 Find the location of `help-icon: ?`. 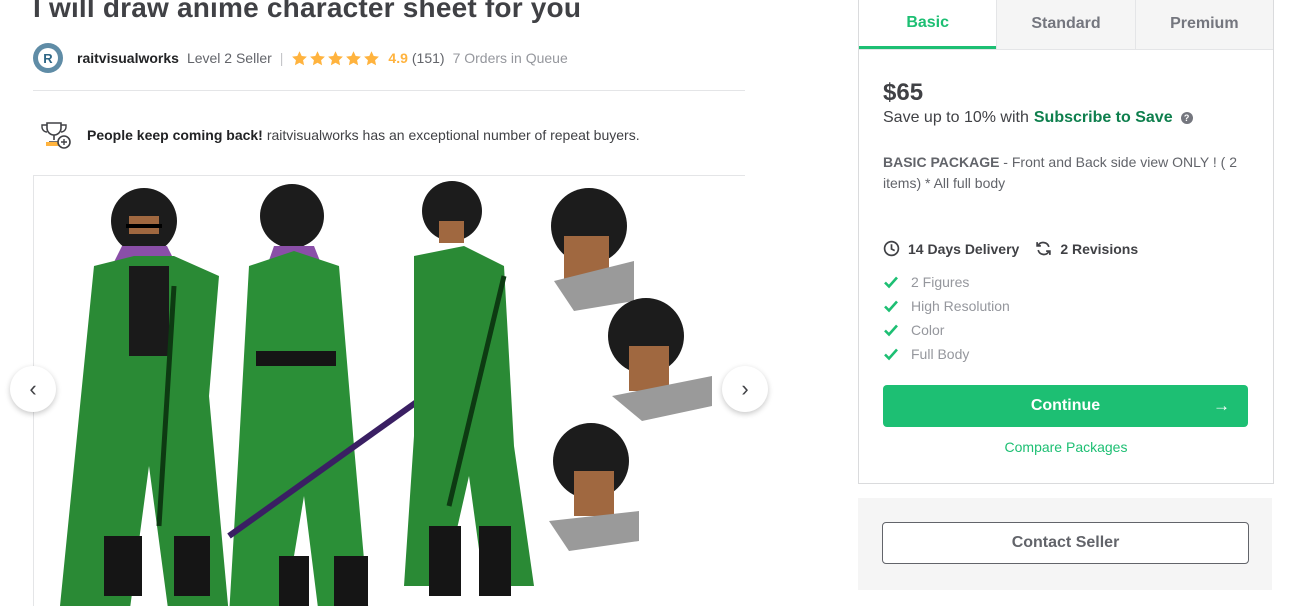

help-icon: ? is located at coordinates (1186, 118).